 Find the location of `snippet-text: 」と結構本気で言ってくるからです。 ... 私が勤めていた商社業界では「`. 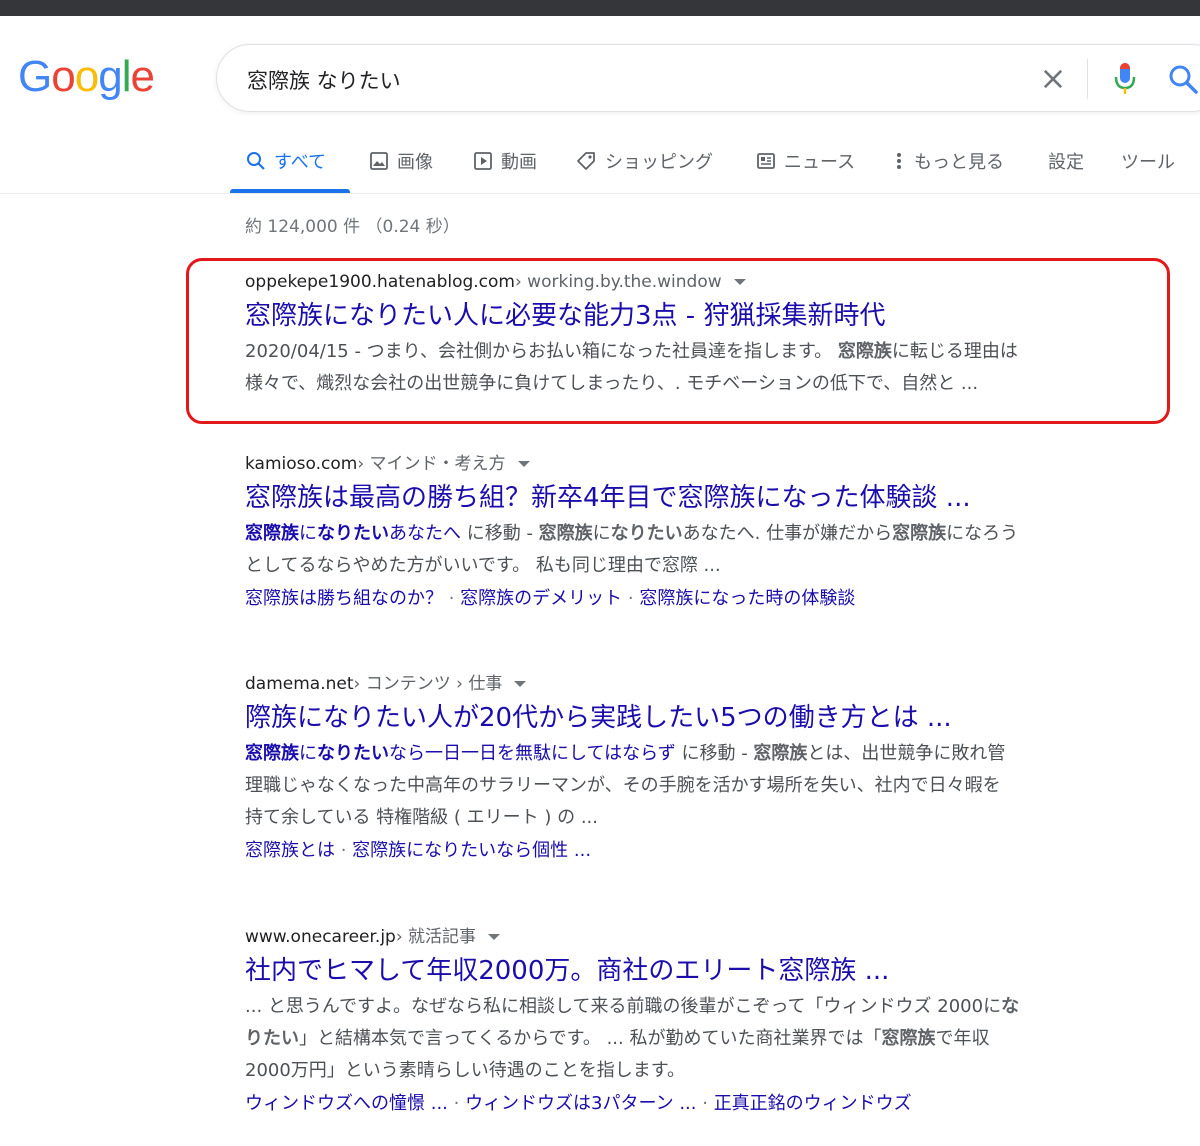

snippet-text: 」と結構本気で言ってくるからです。 ... 私が勤めていた商社業界では「 is located at coordinates (590, 1038).